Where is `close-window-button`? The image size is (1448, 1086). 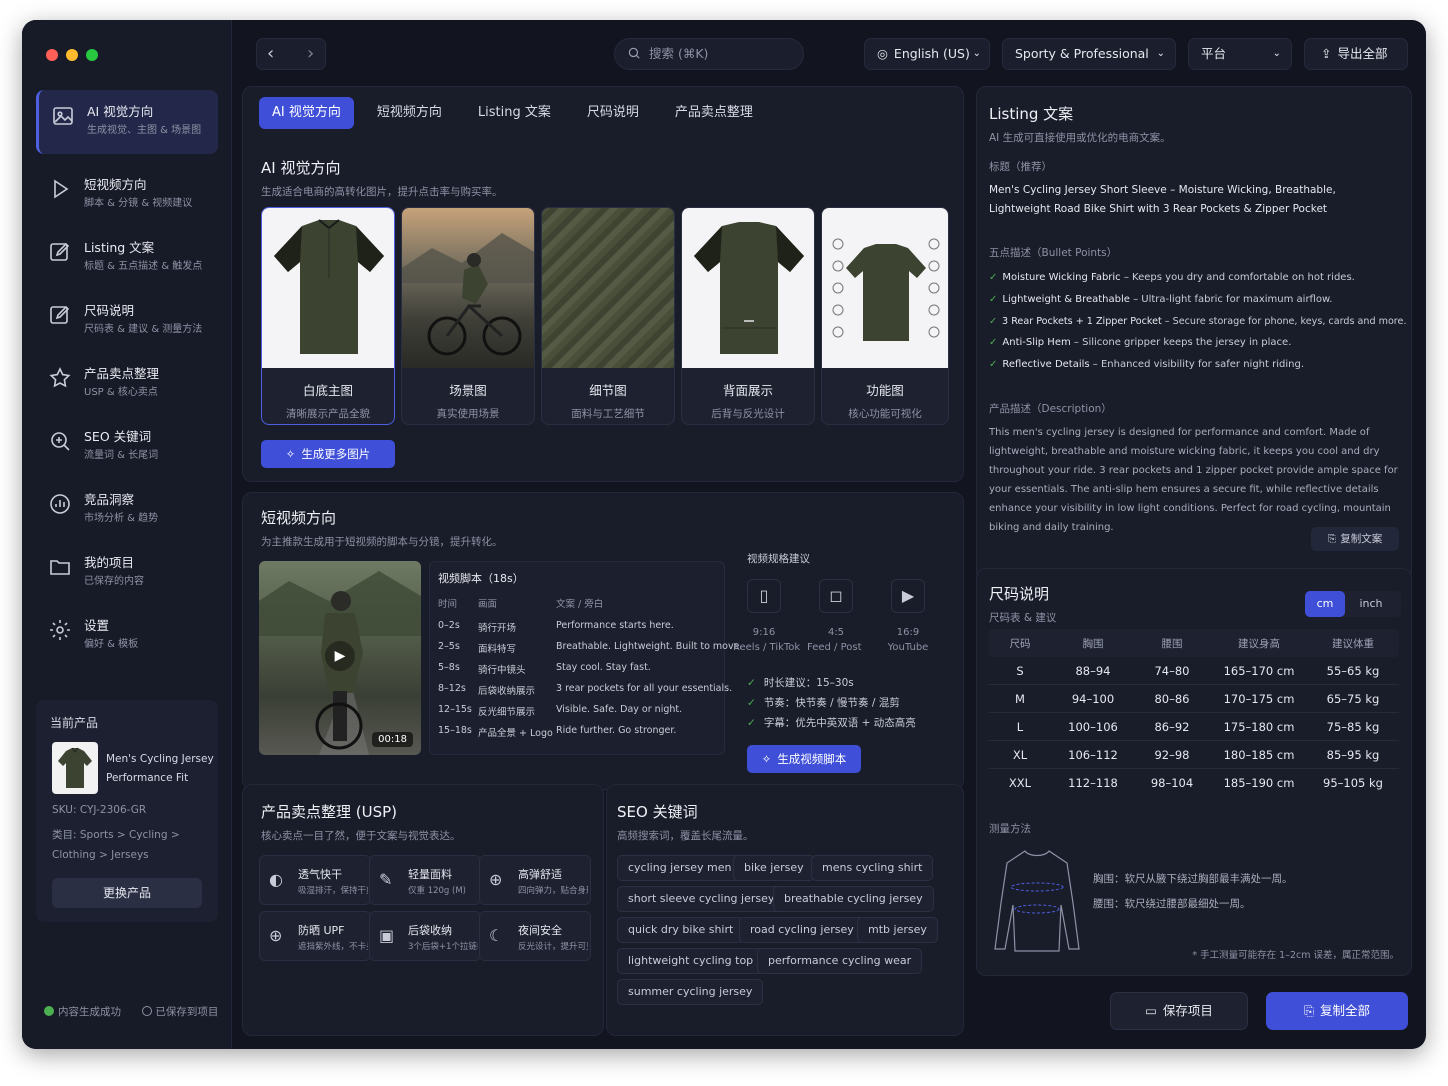 close-window-button is located at coordinates (52, 55).